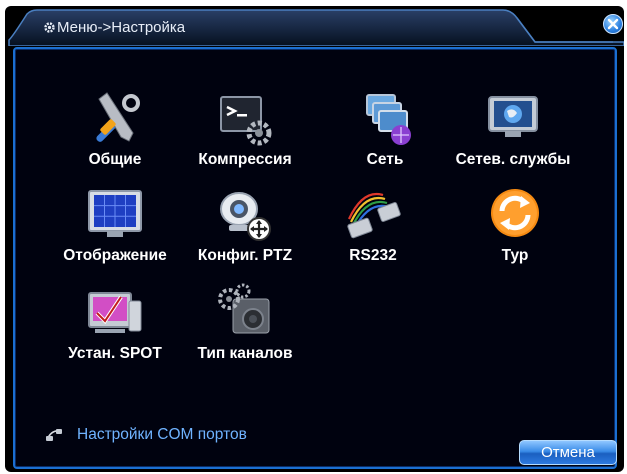 The image size is (627, 474). I want to click on menu-item-network-services: Сетев. службы, so click(513, 134).